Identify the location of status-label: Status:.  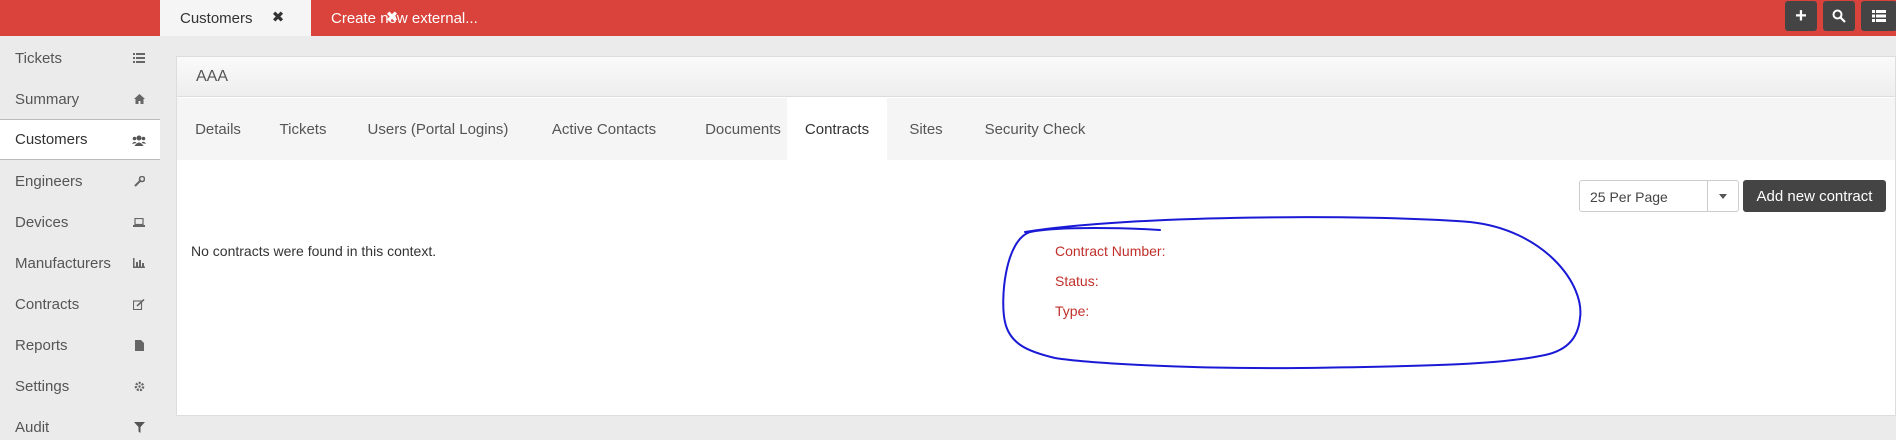
(1077, 281).